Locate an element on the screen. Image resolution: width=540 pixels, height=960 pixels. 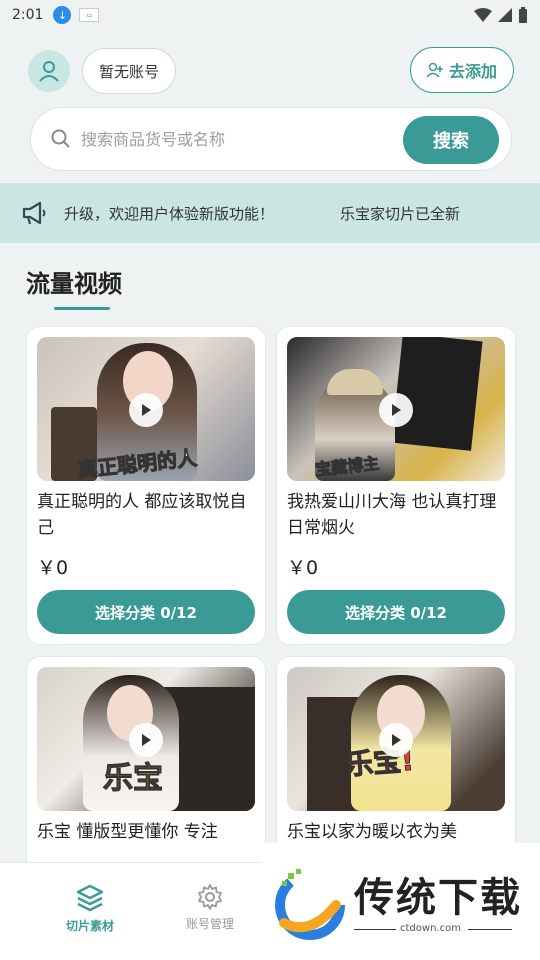
notice-banner: 升级，欢迎用户体验新版功能！ 乐宝家切片已全新 is located at coordinates (270, 213).